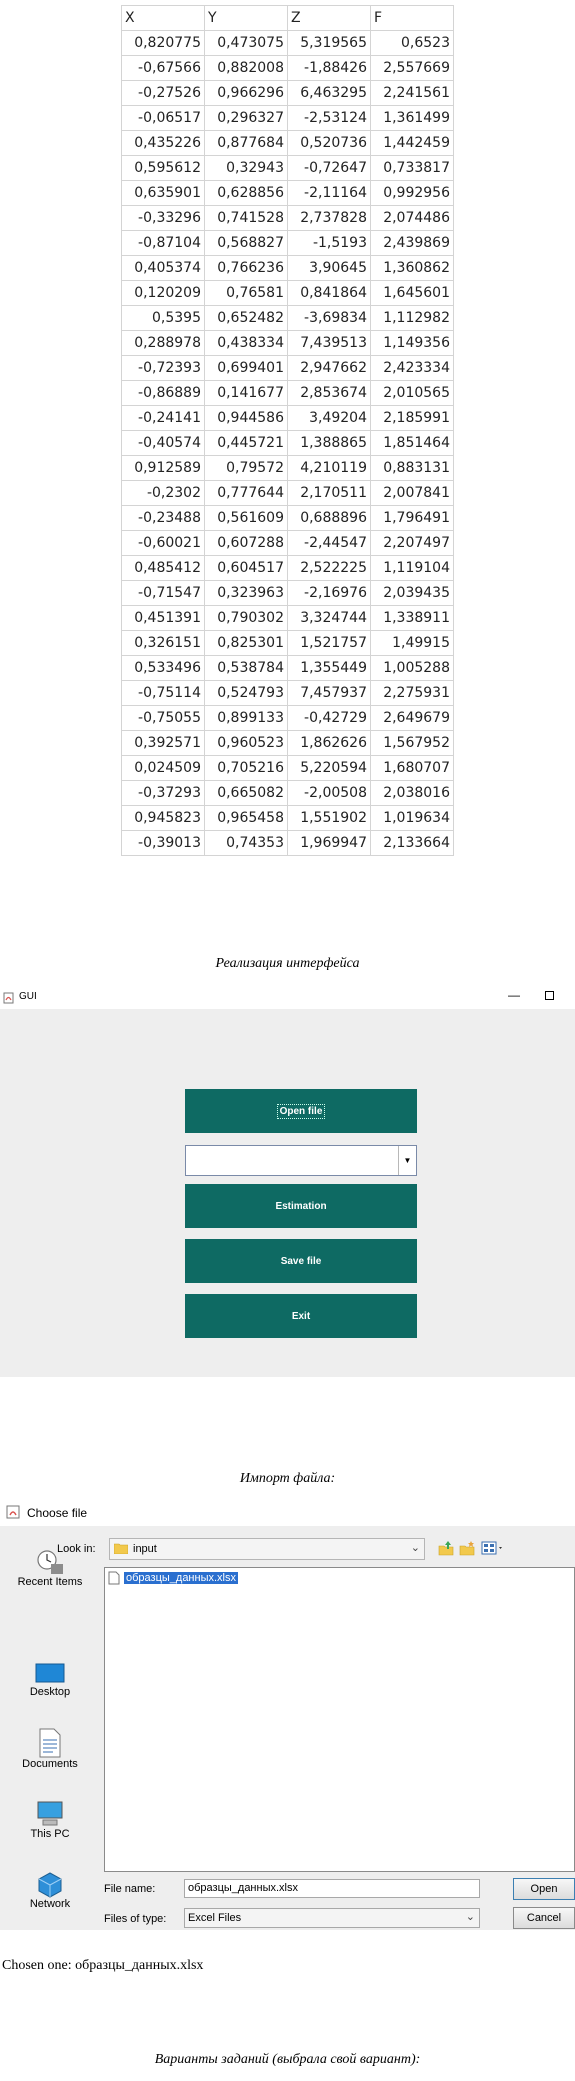  I want to click on table-cell: 6,463295, so click(329, 93).